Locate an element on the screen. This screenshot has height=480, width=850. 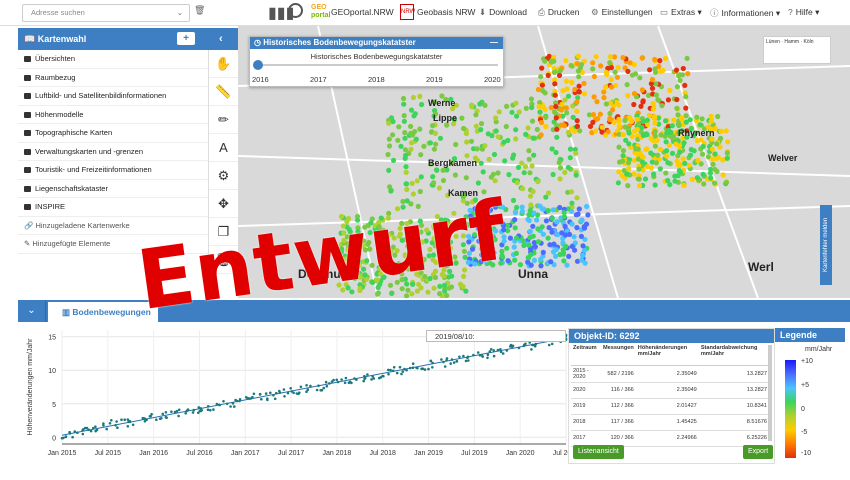
draw-pencil-icon: ✏ is located at coordinates (223, 120).